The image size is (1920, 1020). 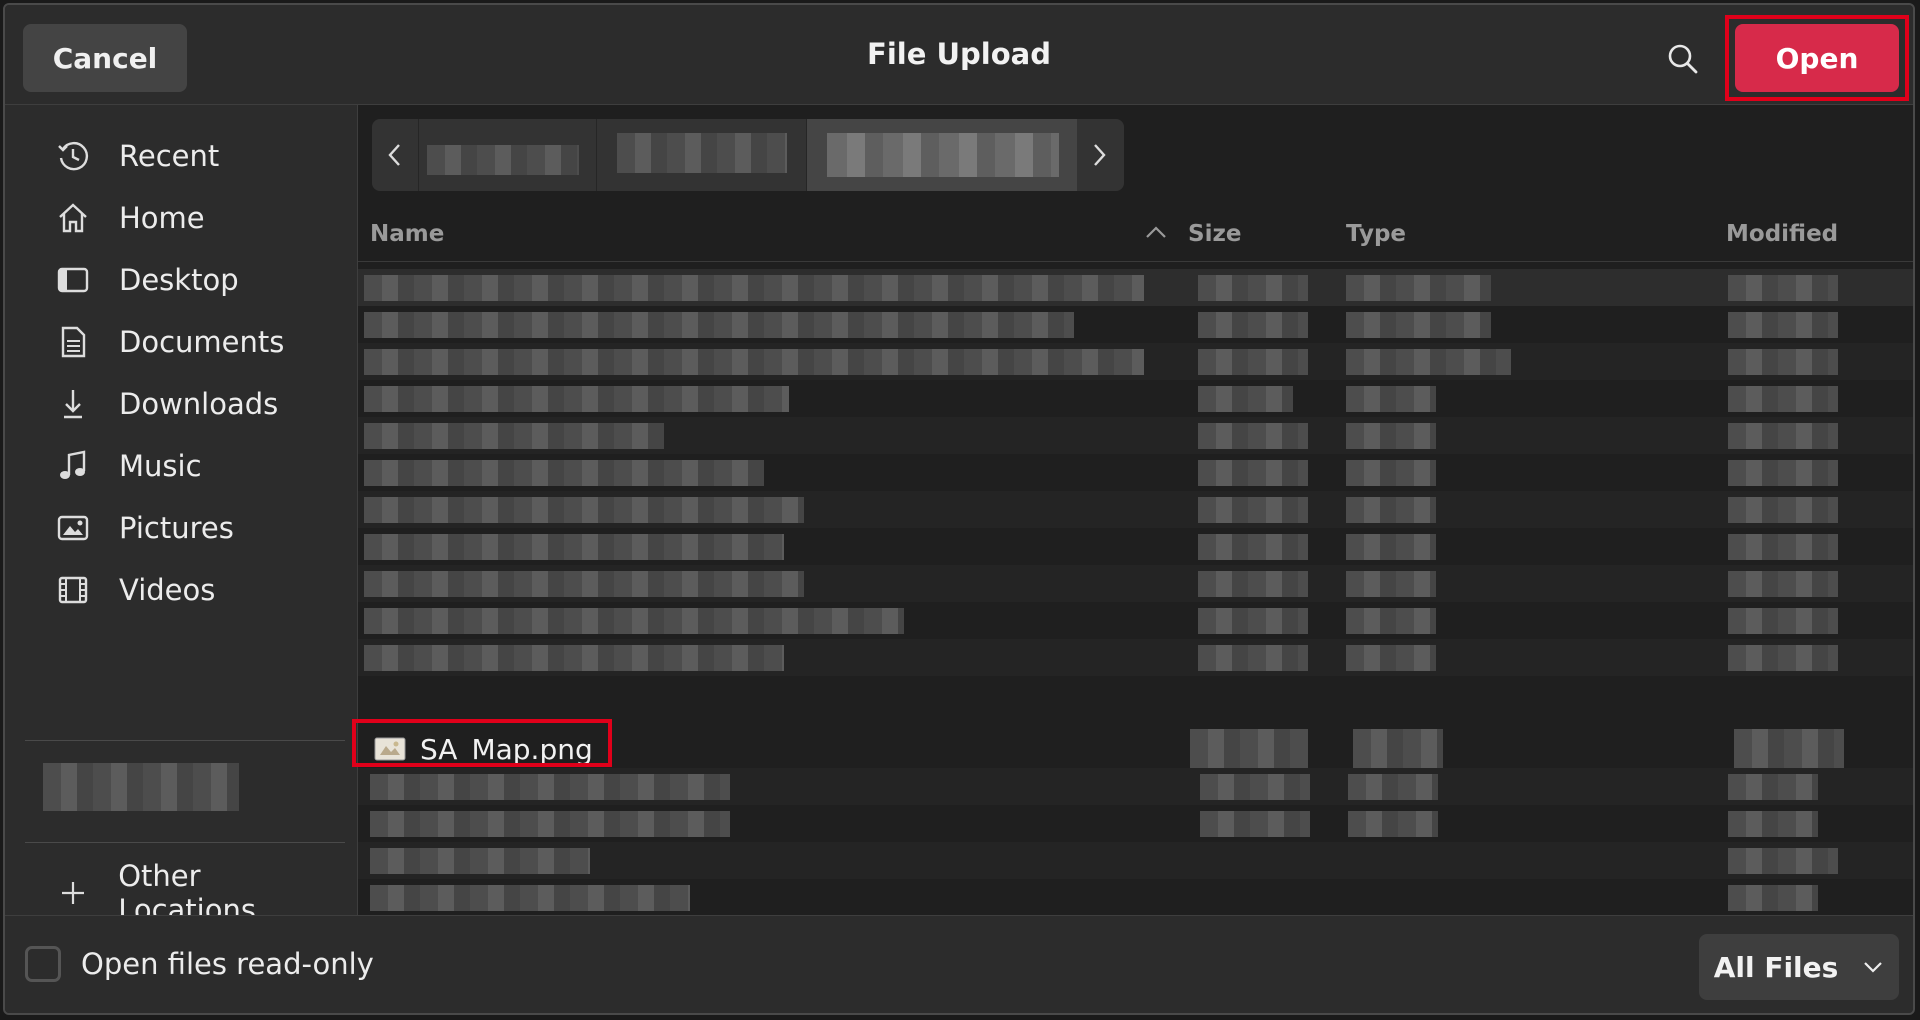 I want to click on sidebar-item-recent: Recent, so click(x=183, y=156).